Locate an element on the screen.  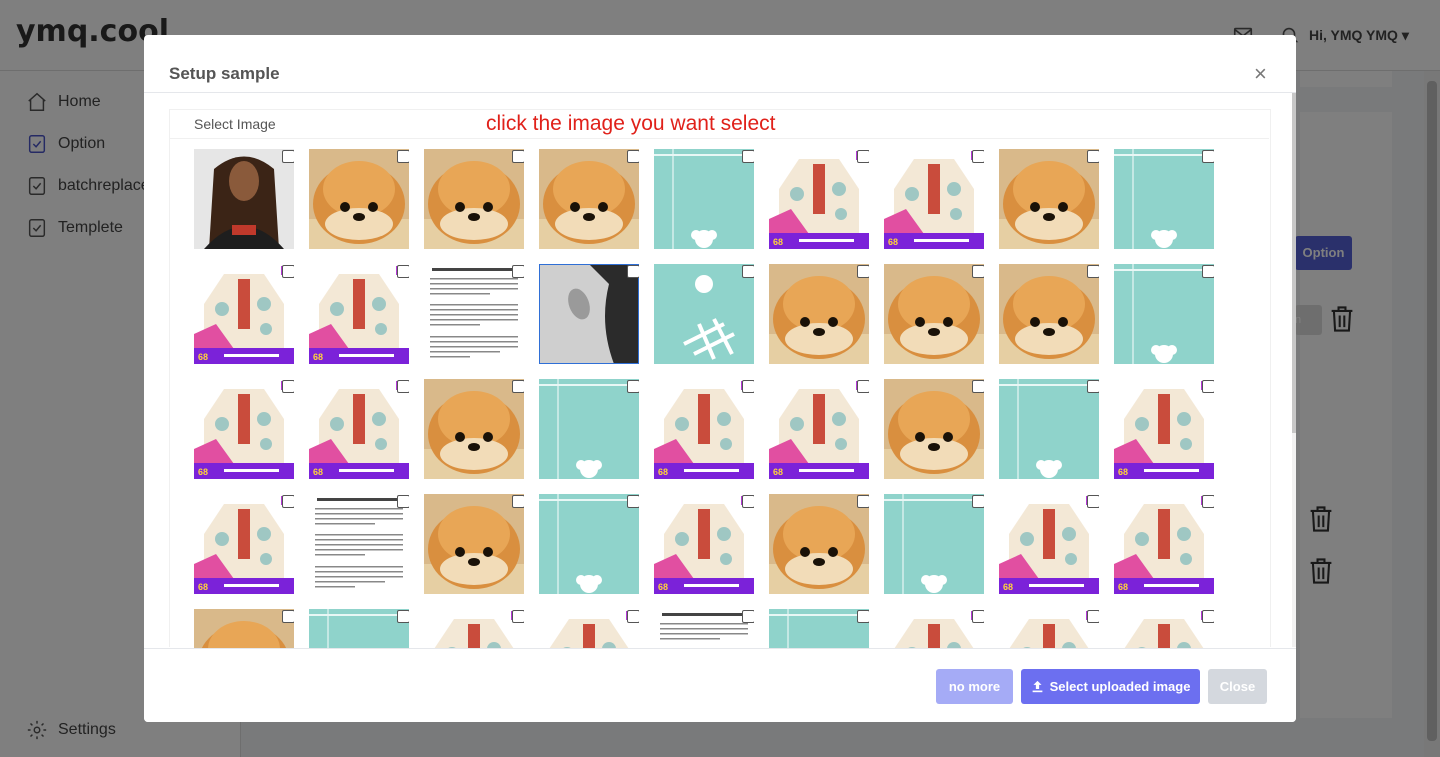
select-image-label: Select Image is located at coordinates (235, 124).